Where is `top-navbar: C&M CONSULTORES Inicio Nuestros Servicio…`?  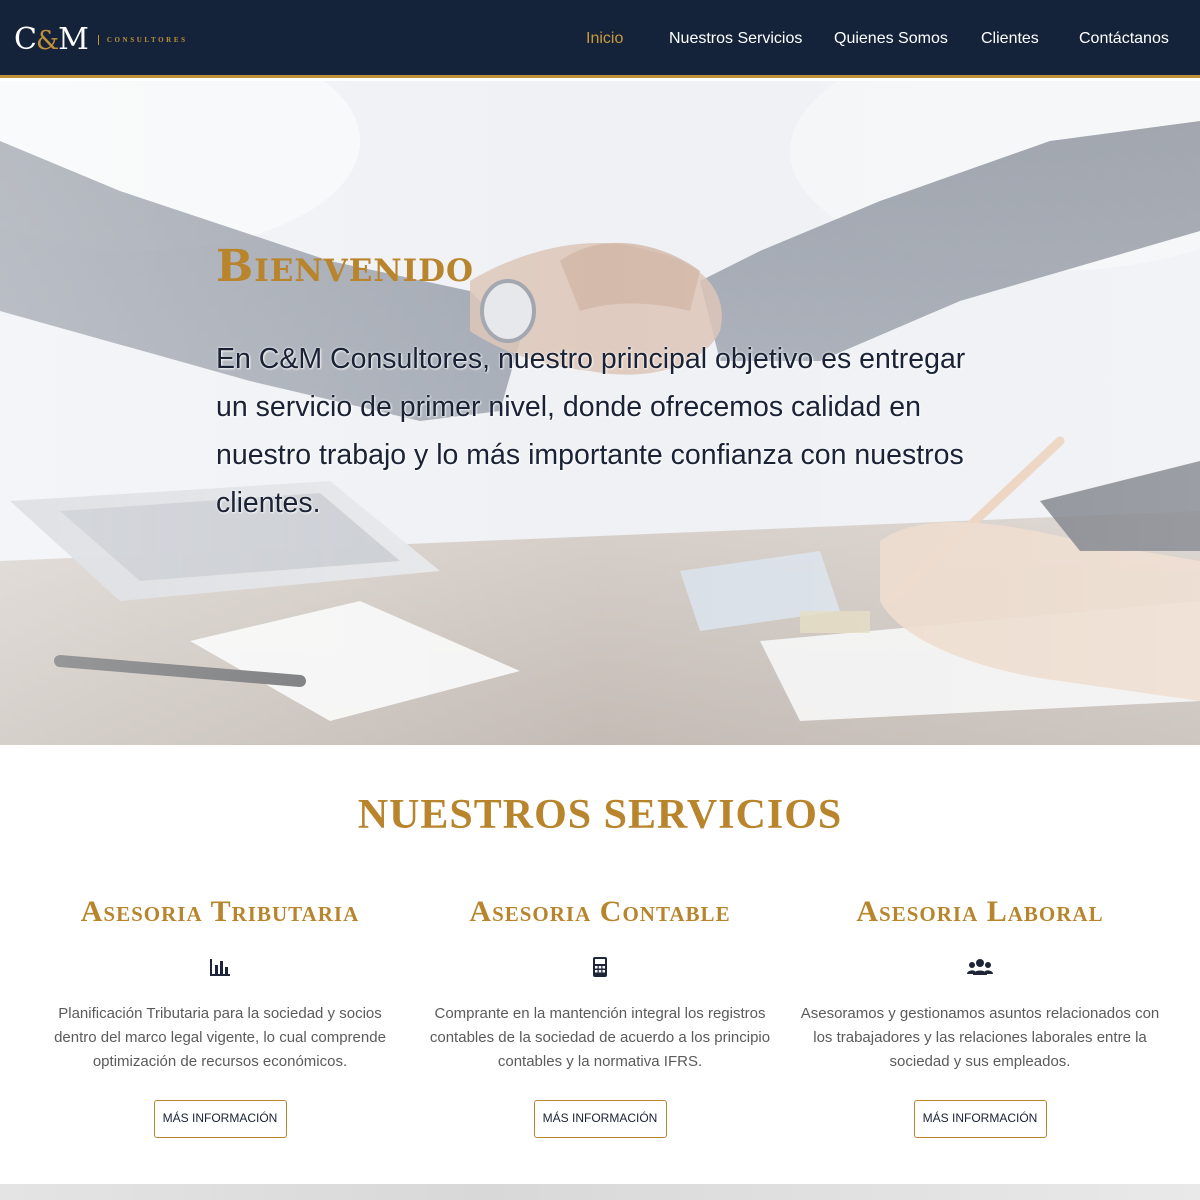
top-navbar: C&M CONSULTORES Inicio Nuestros Servicio… is located at coordinates (600, 39).